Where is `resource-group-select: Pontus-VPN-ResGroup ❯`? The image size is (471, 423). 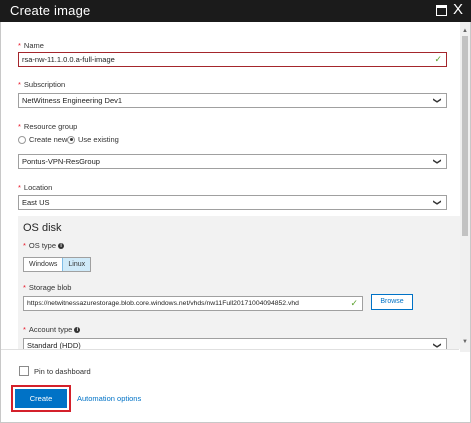
resource-group-select: Pontus-VPN-ResGroup ❯ is located at coordinates (232, 161).